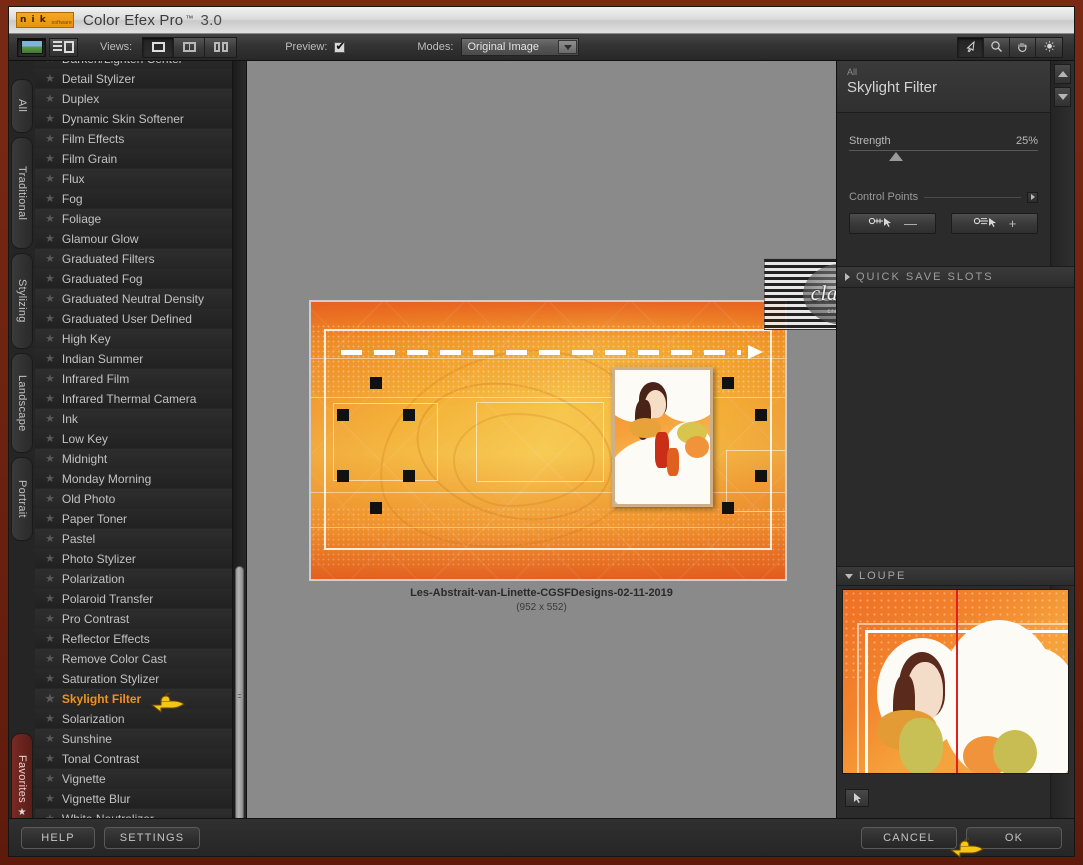 This screenshot has width=1083, height=865. Describe the element at coordinates (31, 47) in the screenshot. I see `image-thumbnail-button` at that location.